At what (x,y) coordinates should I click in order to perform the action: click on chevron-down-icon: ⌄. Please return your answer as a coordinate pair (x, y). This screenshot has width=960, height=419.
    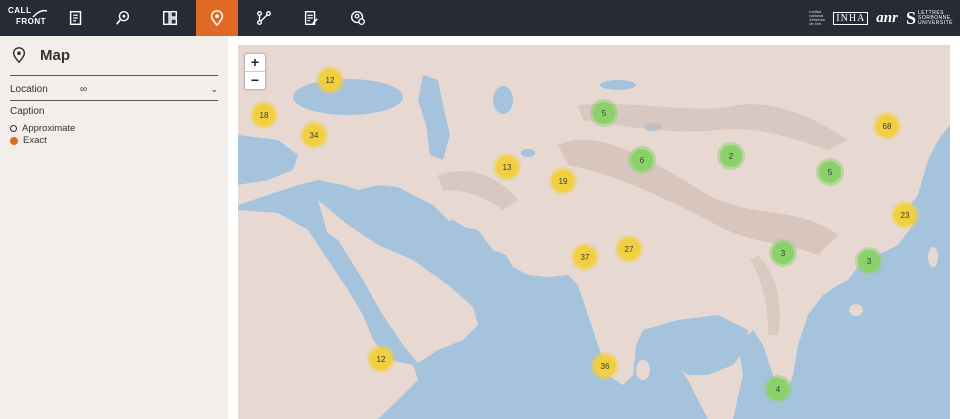
    Looking at the image, I should click on (214, 88).